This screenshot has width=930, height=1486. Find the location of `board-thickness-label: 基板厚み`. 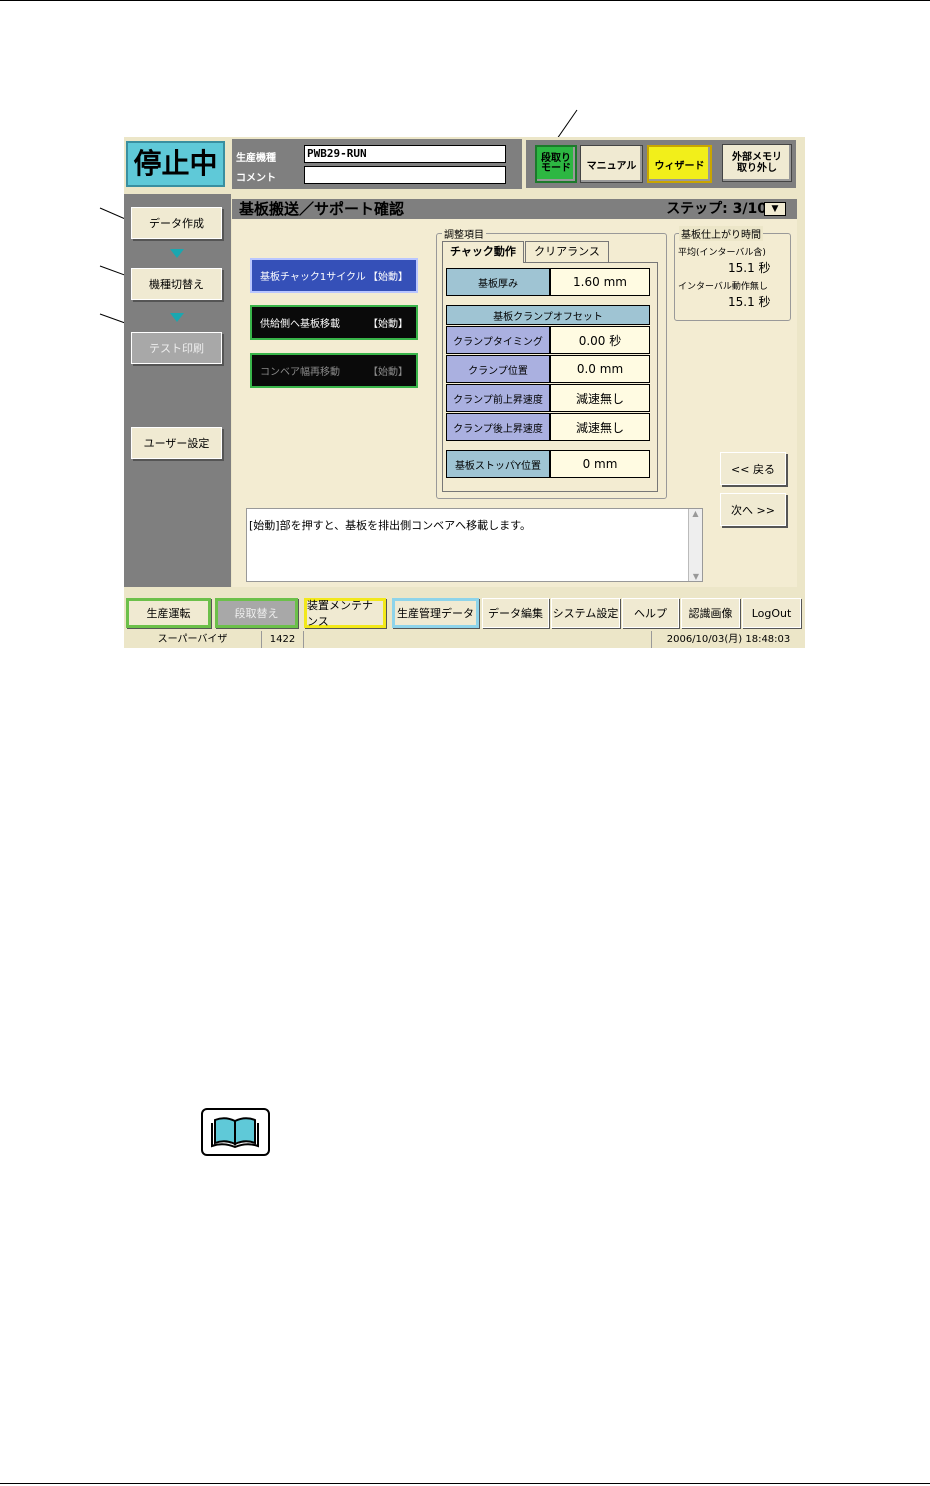

board-thickness-label: 基板厚み is located at coordinates (498, 282).